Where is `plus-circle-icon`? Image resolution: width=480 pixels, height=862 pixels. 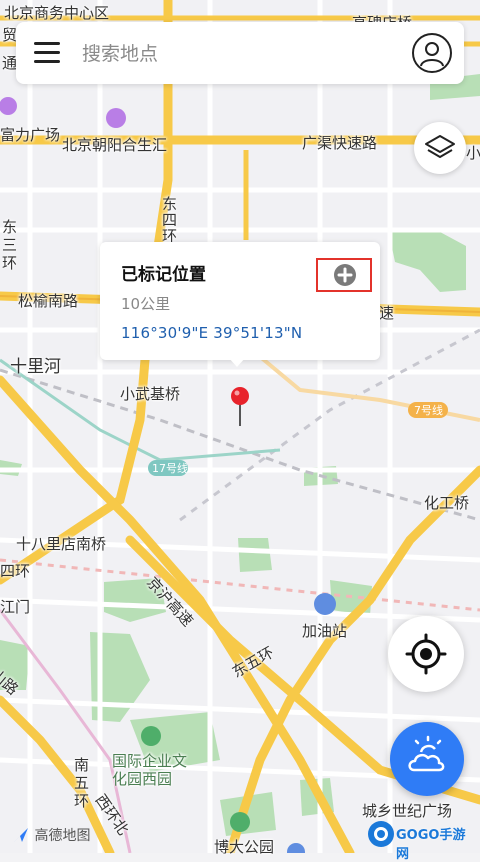
plus-circle-icon is located at coordinates (345, 275).